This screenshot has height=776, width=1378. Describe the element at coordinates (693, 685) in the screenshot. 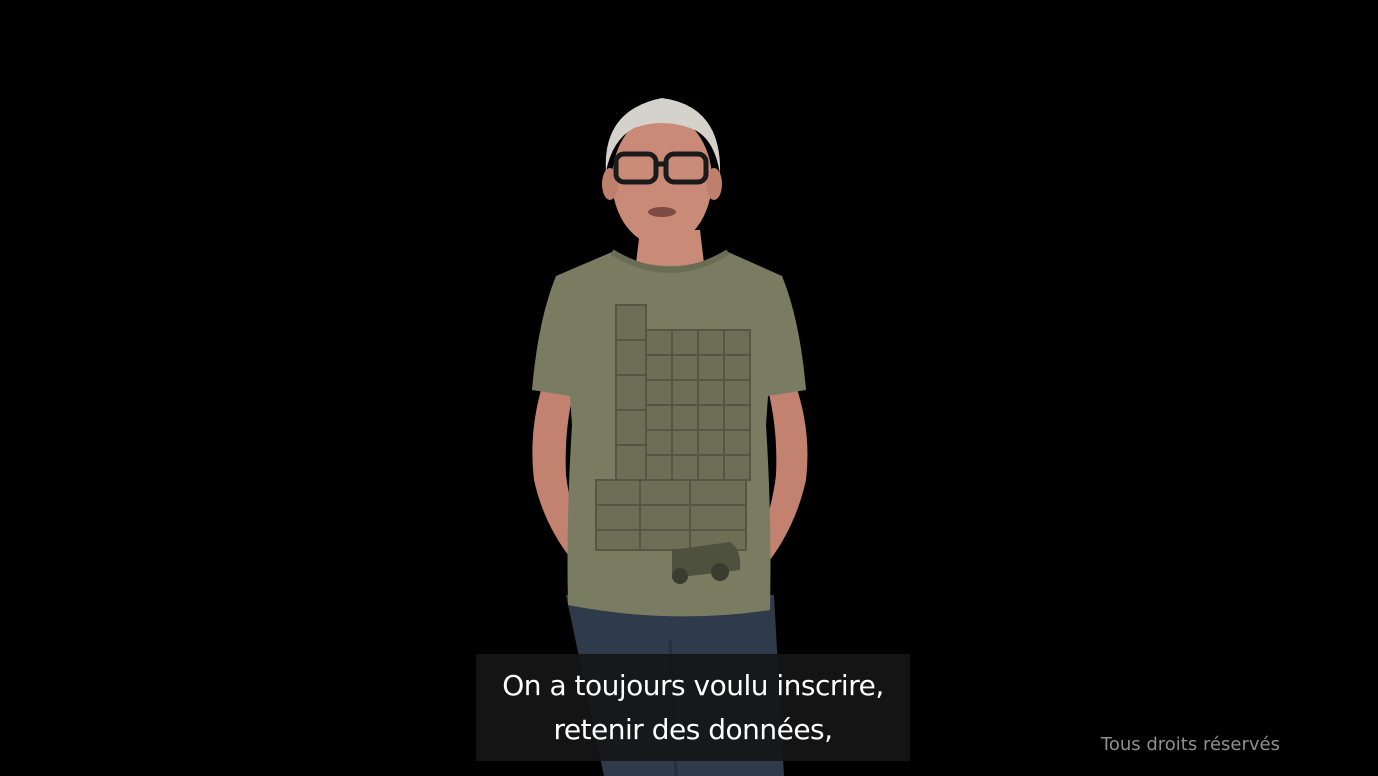

I see `subtitle-line: On a toujours voulu inscrire,` at that location.